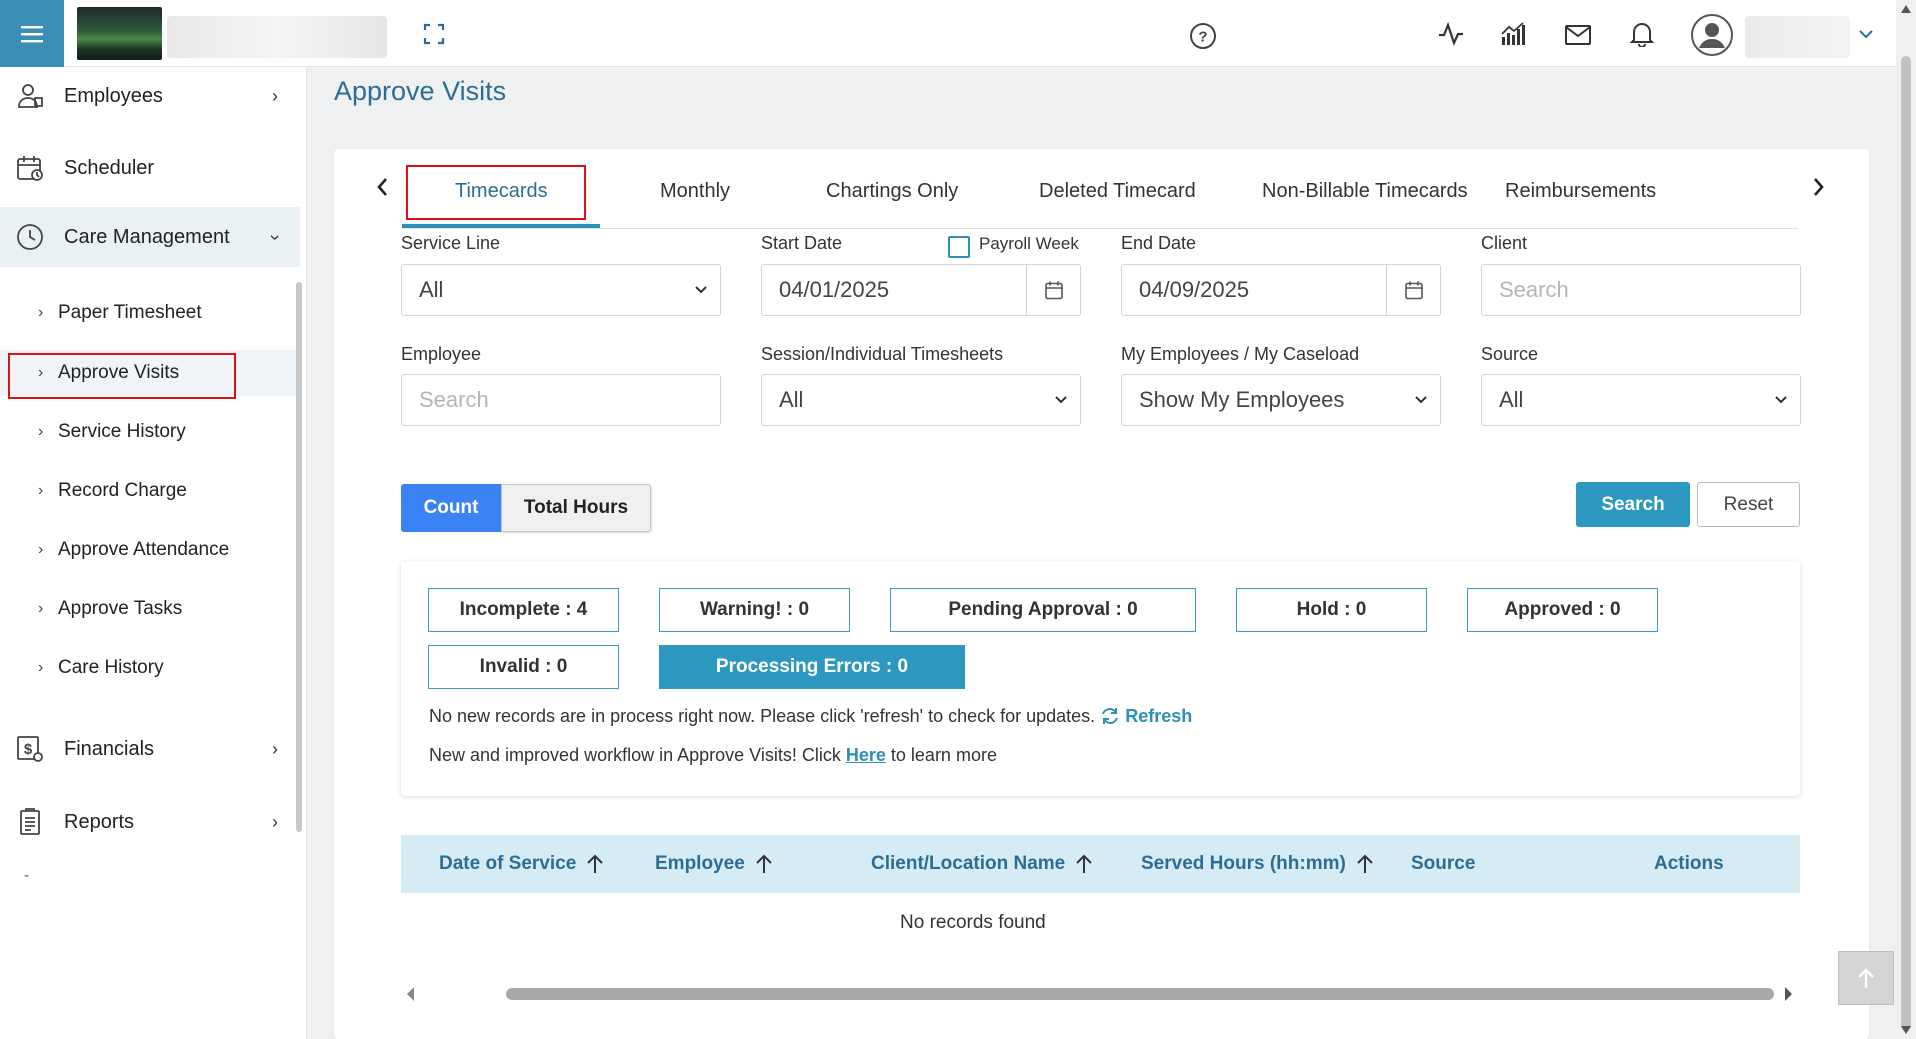 Image resolution: width=1916 pixels, height=1039 pixels. Describe the element at coordinates (1906, 543) in the screenshot. I see `page-scrollbar-thumb` at that location.